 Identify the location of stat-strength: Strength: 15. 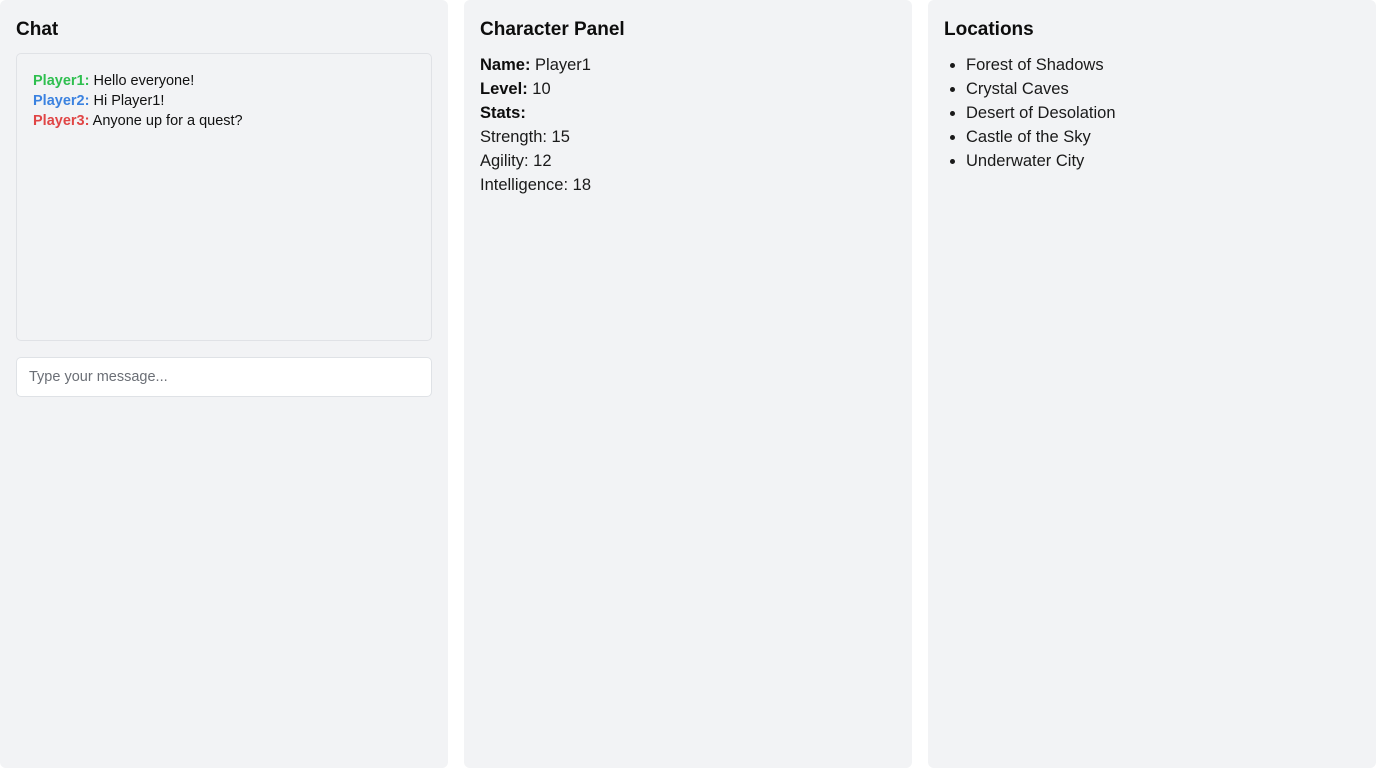
(525, 137).